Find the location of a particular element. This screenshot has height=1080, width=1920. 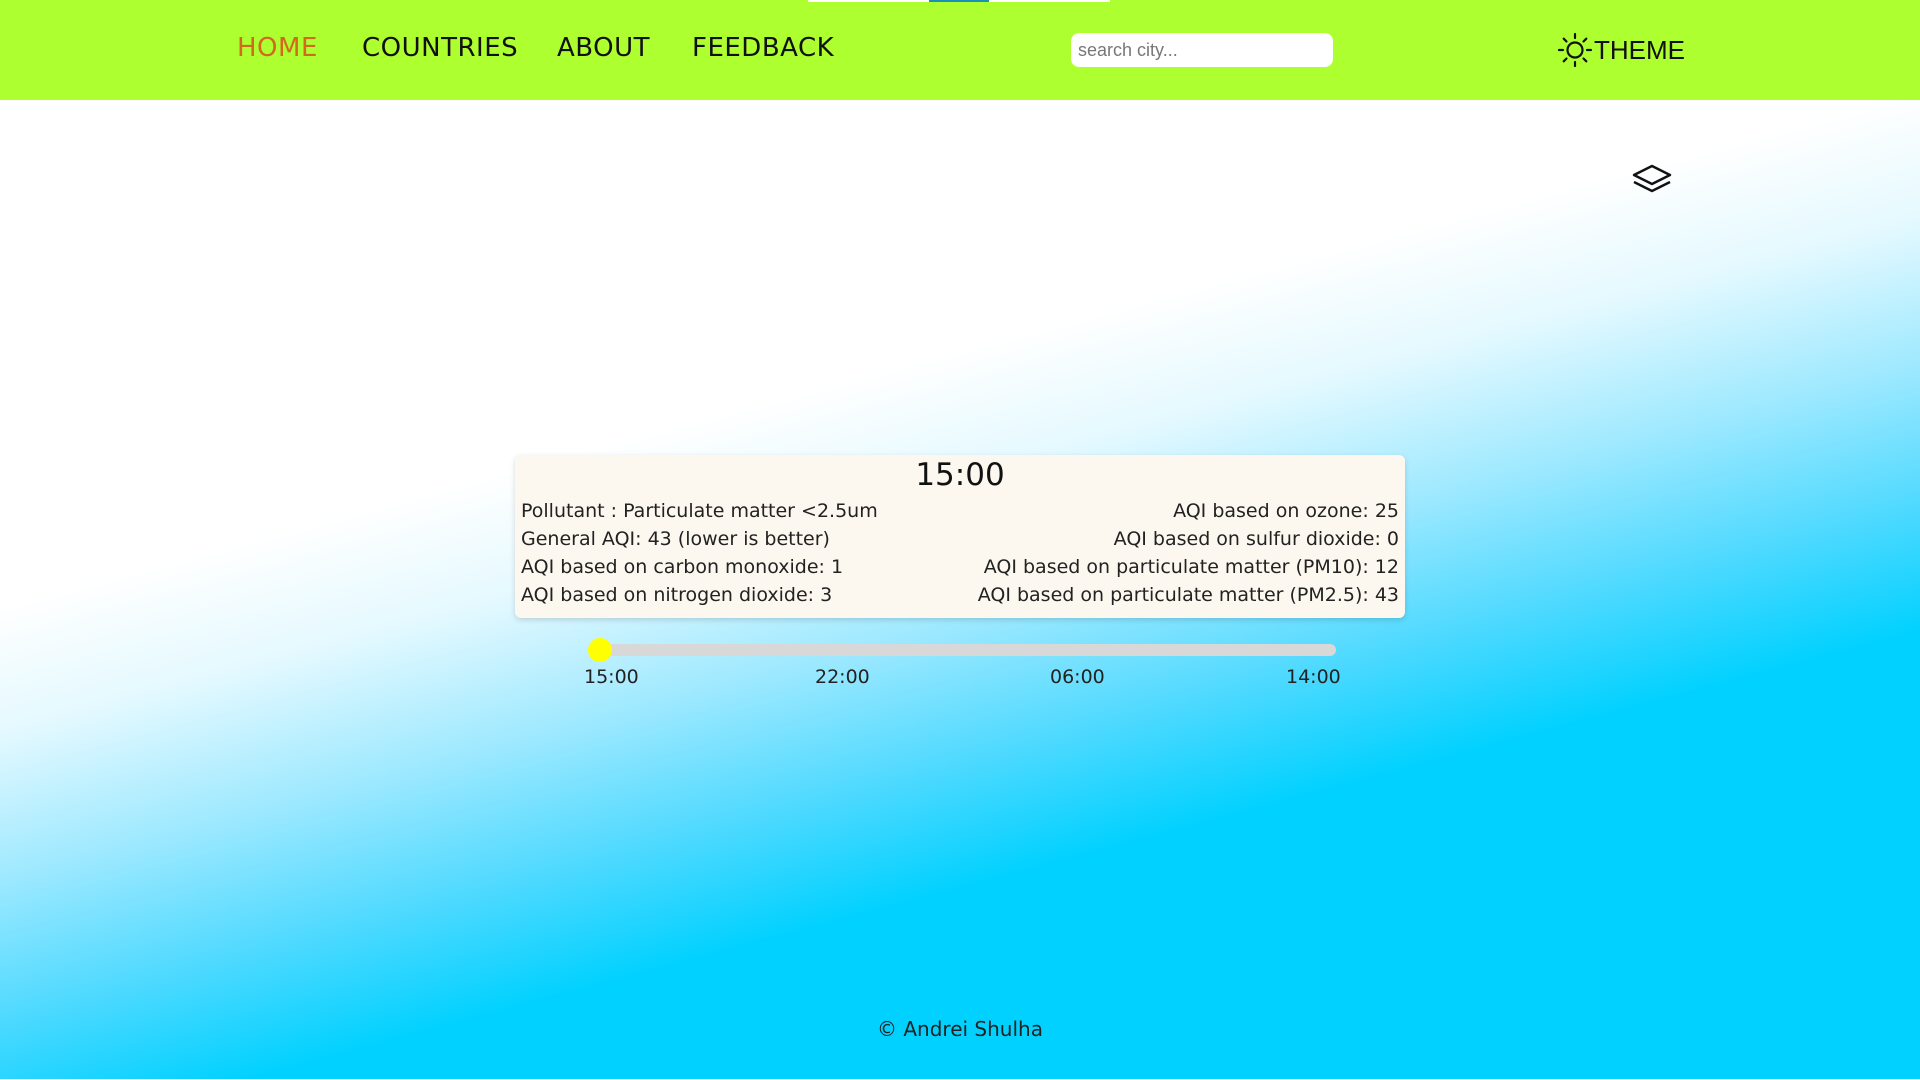

theme-toggle-button: THEME is located at coordinates (1621, 50).